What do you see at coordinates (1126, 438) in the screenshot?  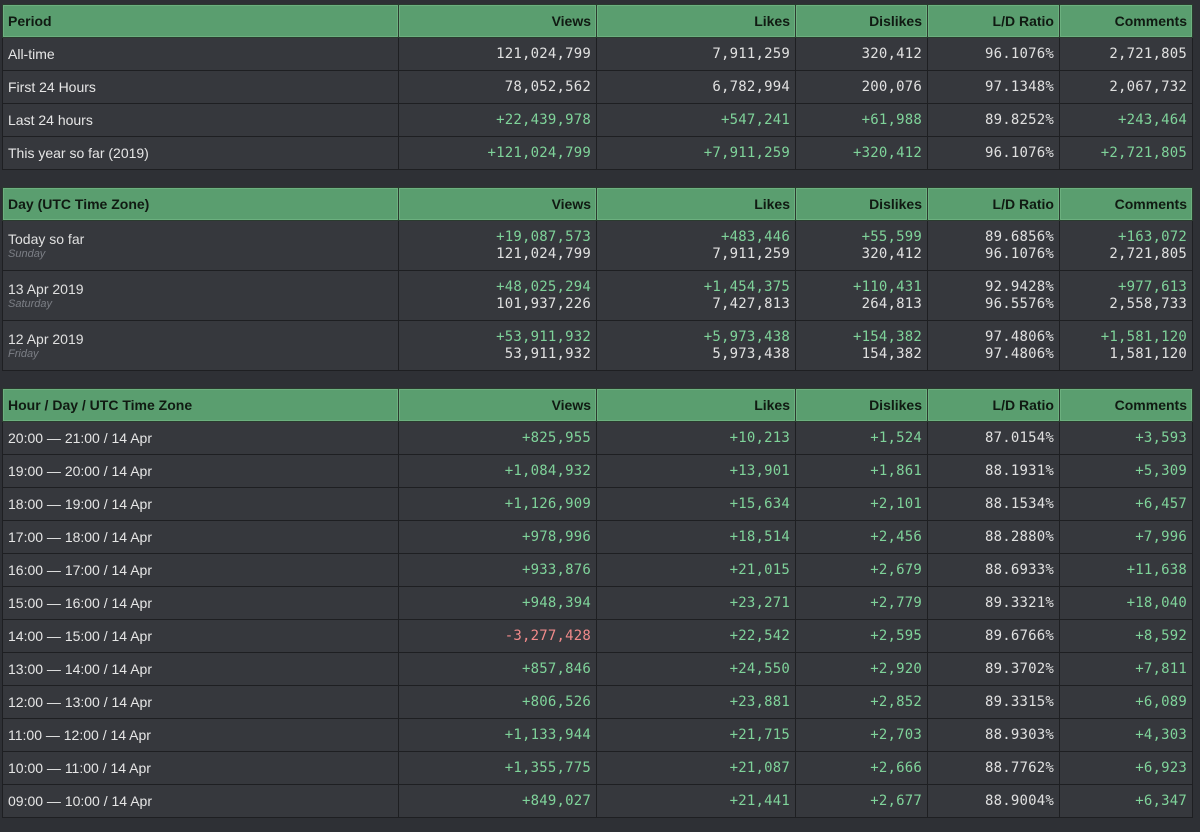 I see `comments-cell: +3,593` at bounding box center [1126, 438].